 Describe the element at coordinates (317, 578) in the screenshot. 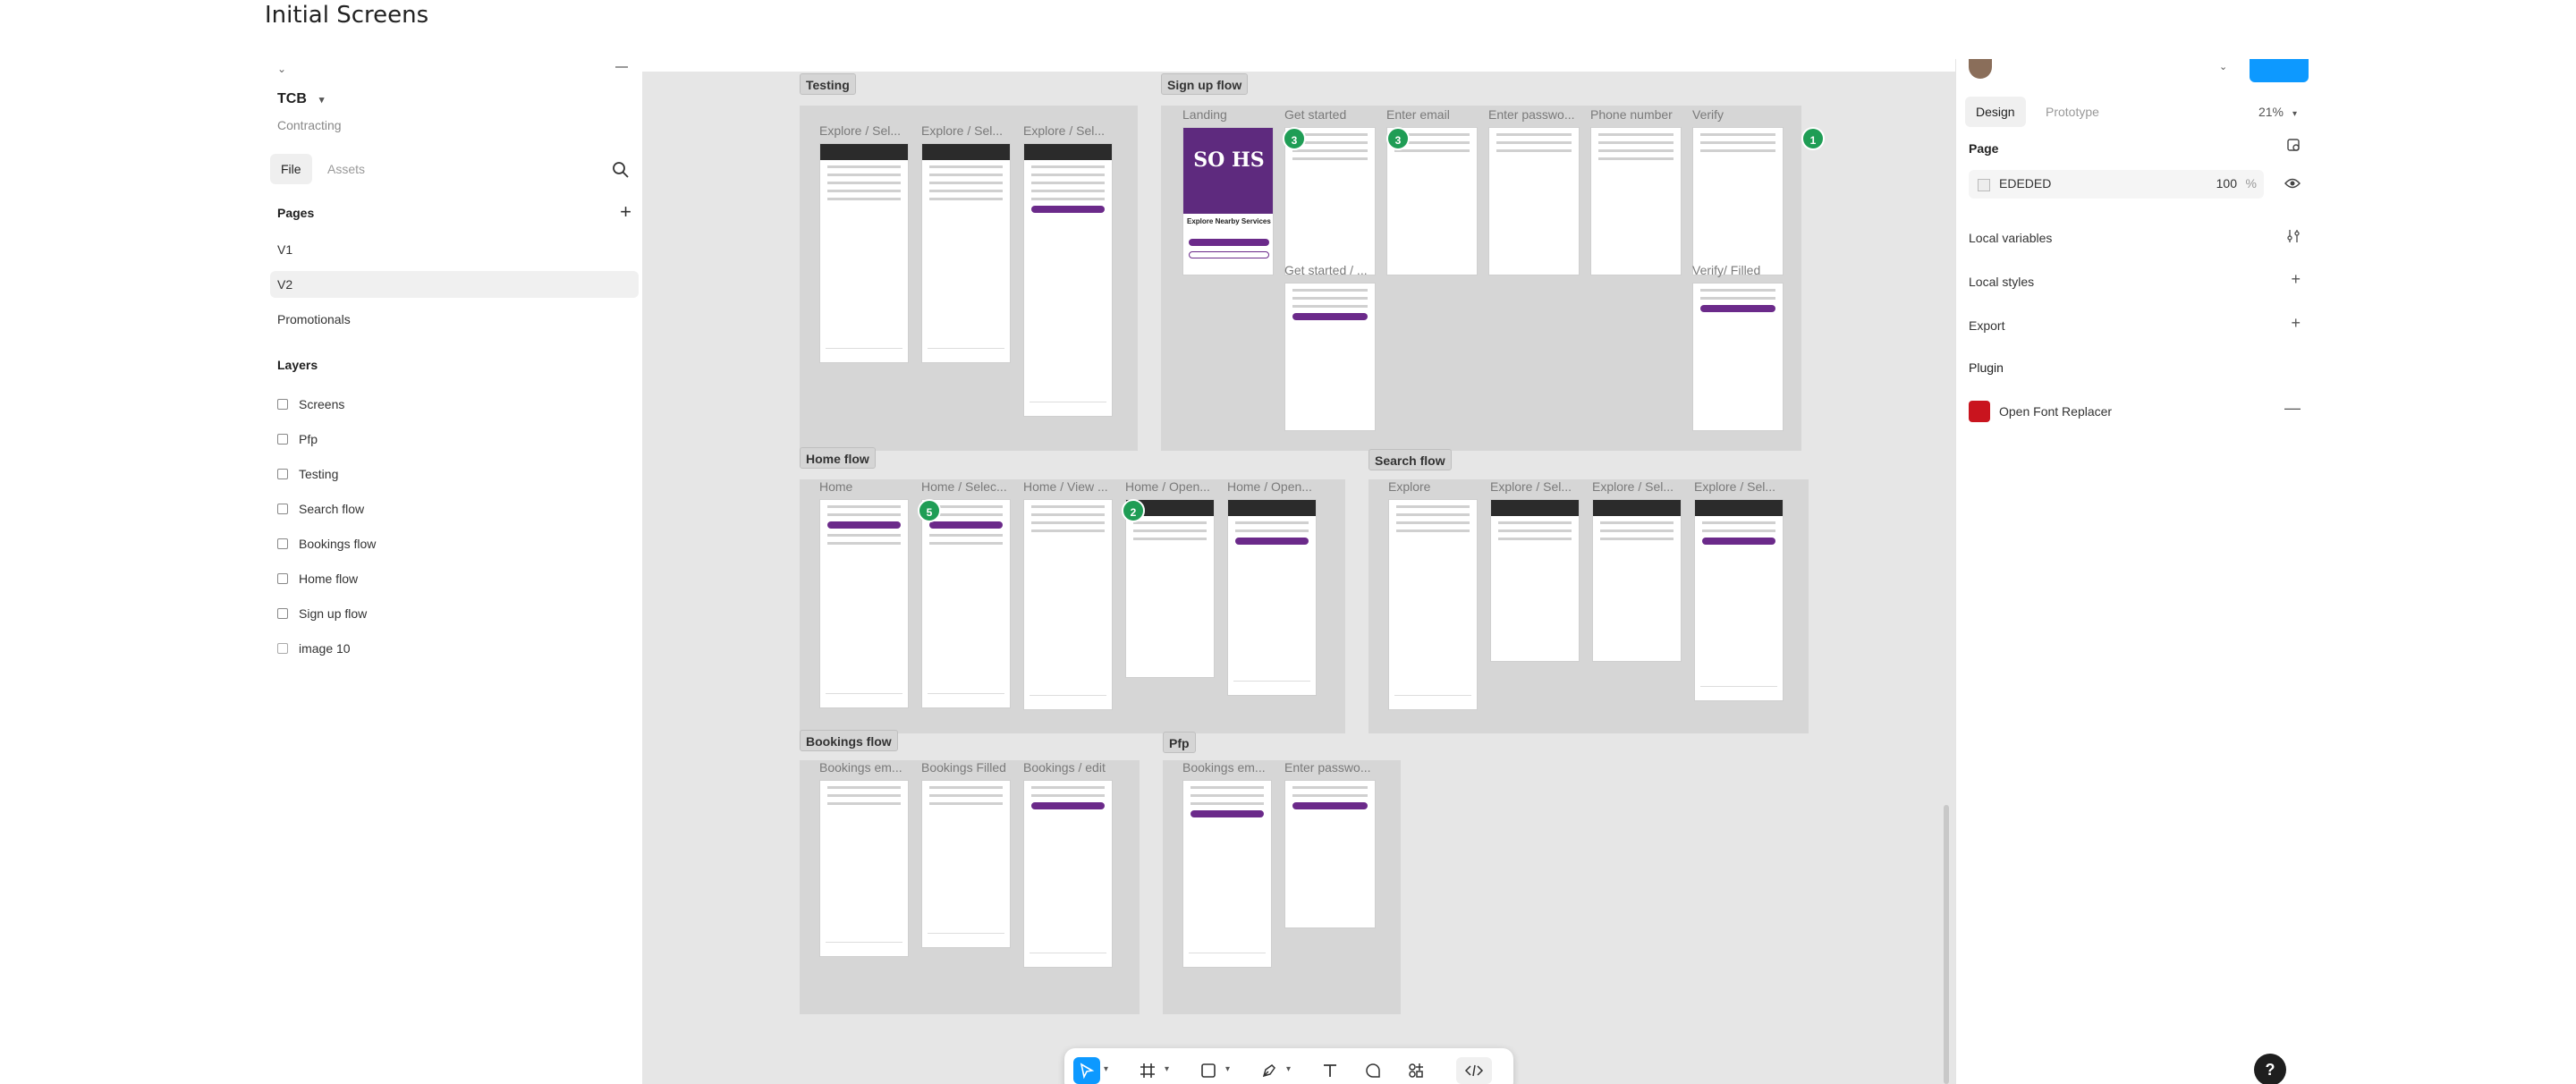

I see `layer-item: Home flow` at that location.